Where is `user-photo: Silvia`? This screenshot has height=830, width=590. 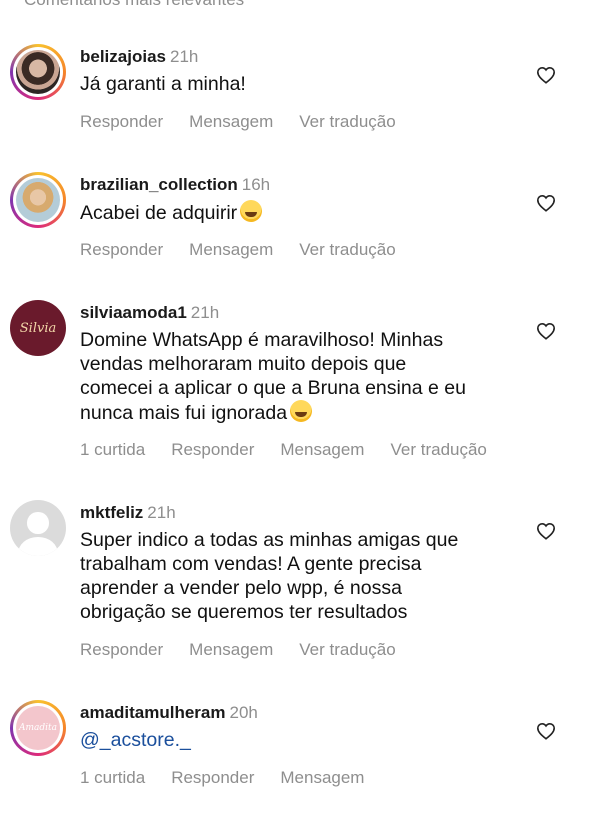 user-photo: Silvia is located at coordinates (38, 328).